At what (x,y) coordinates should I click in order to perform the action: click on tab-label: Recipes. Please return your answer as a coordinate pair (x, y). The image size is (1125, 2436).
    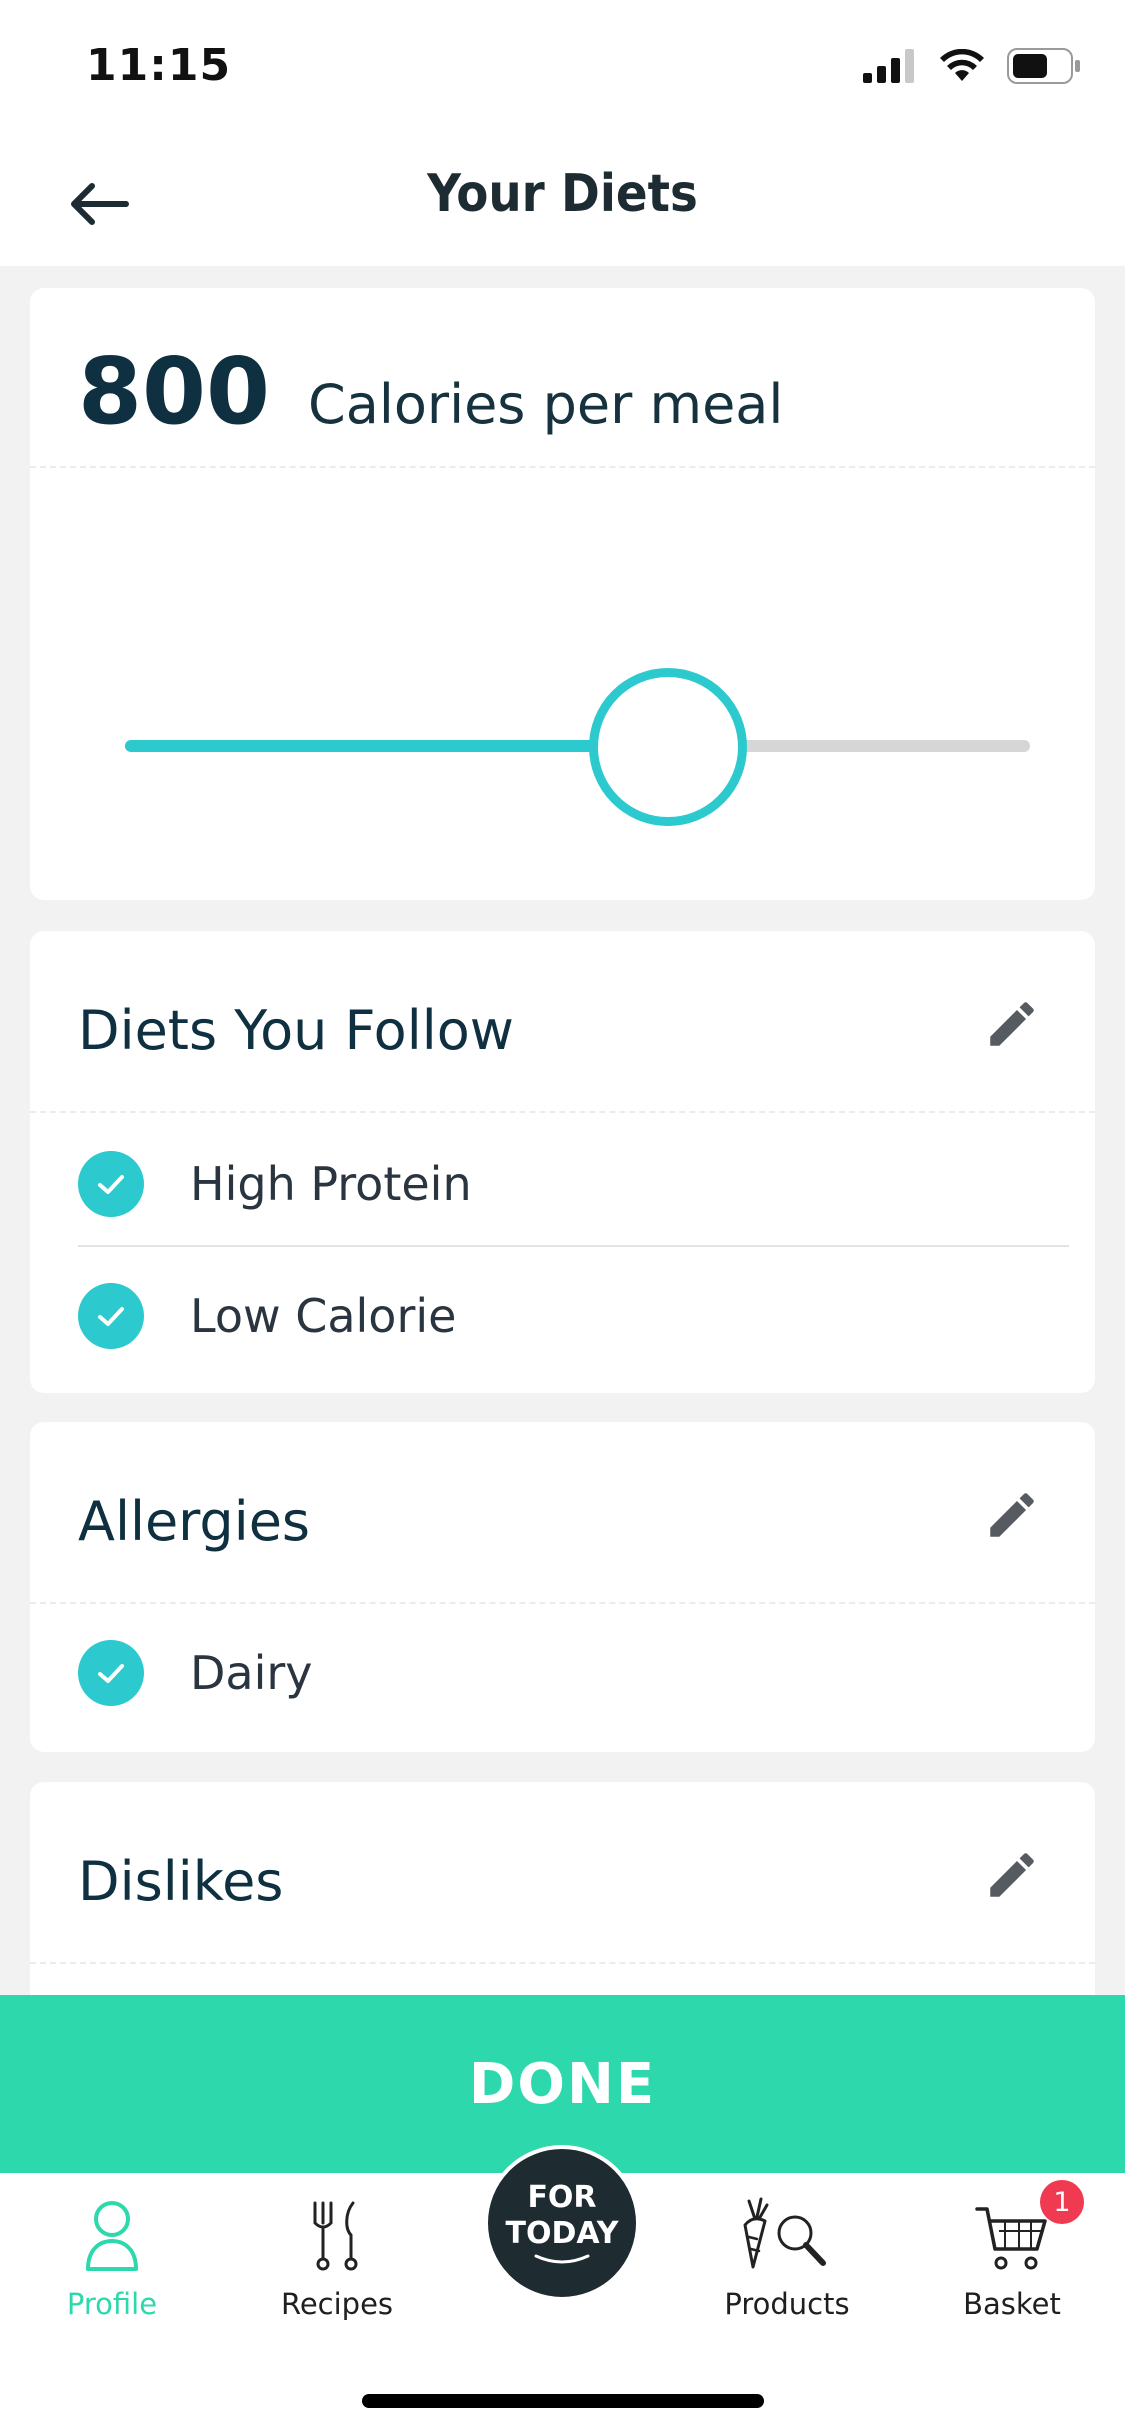
    Looking at the image, I should click on (337, 2304).